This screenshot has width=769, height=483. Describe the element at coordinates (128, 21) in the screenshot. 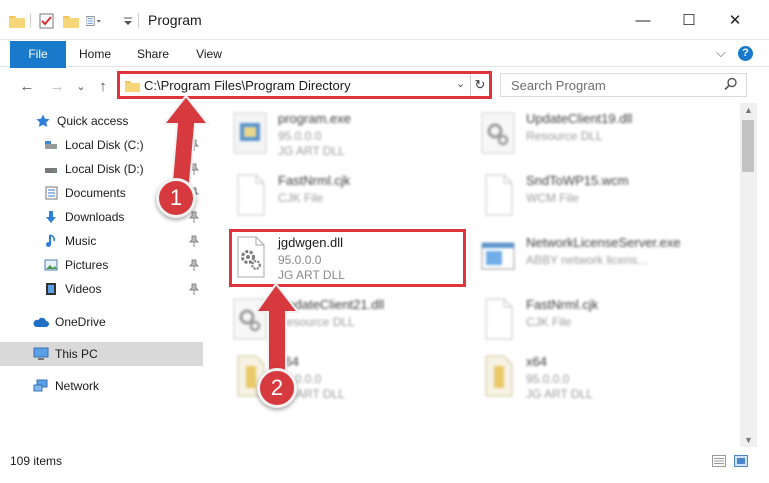

I see `qat-dropdown-icon` at that location.